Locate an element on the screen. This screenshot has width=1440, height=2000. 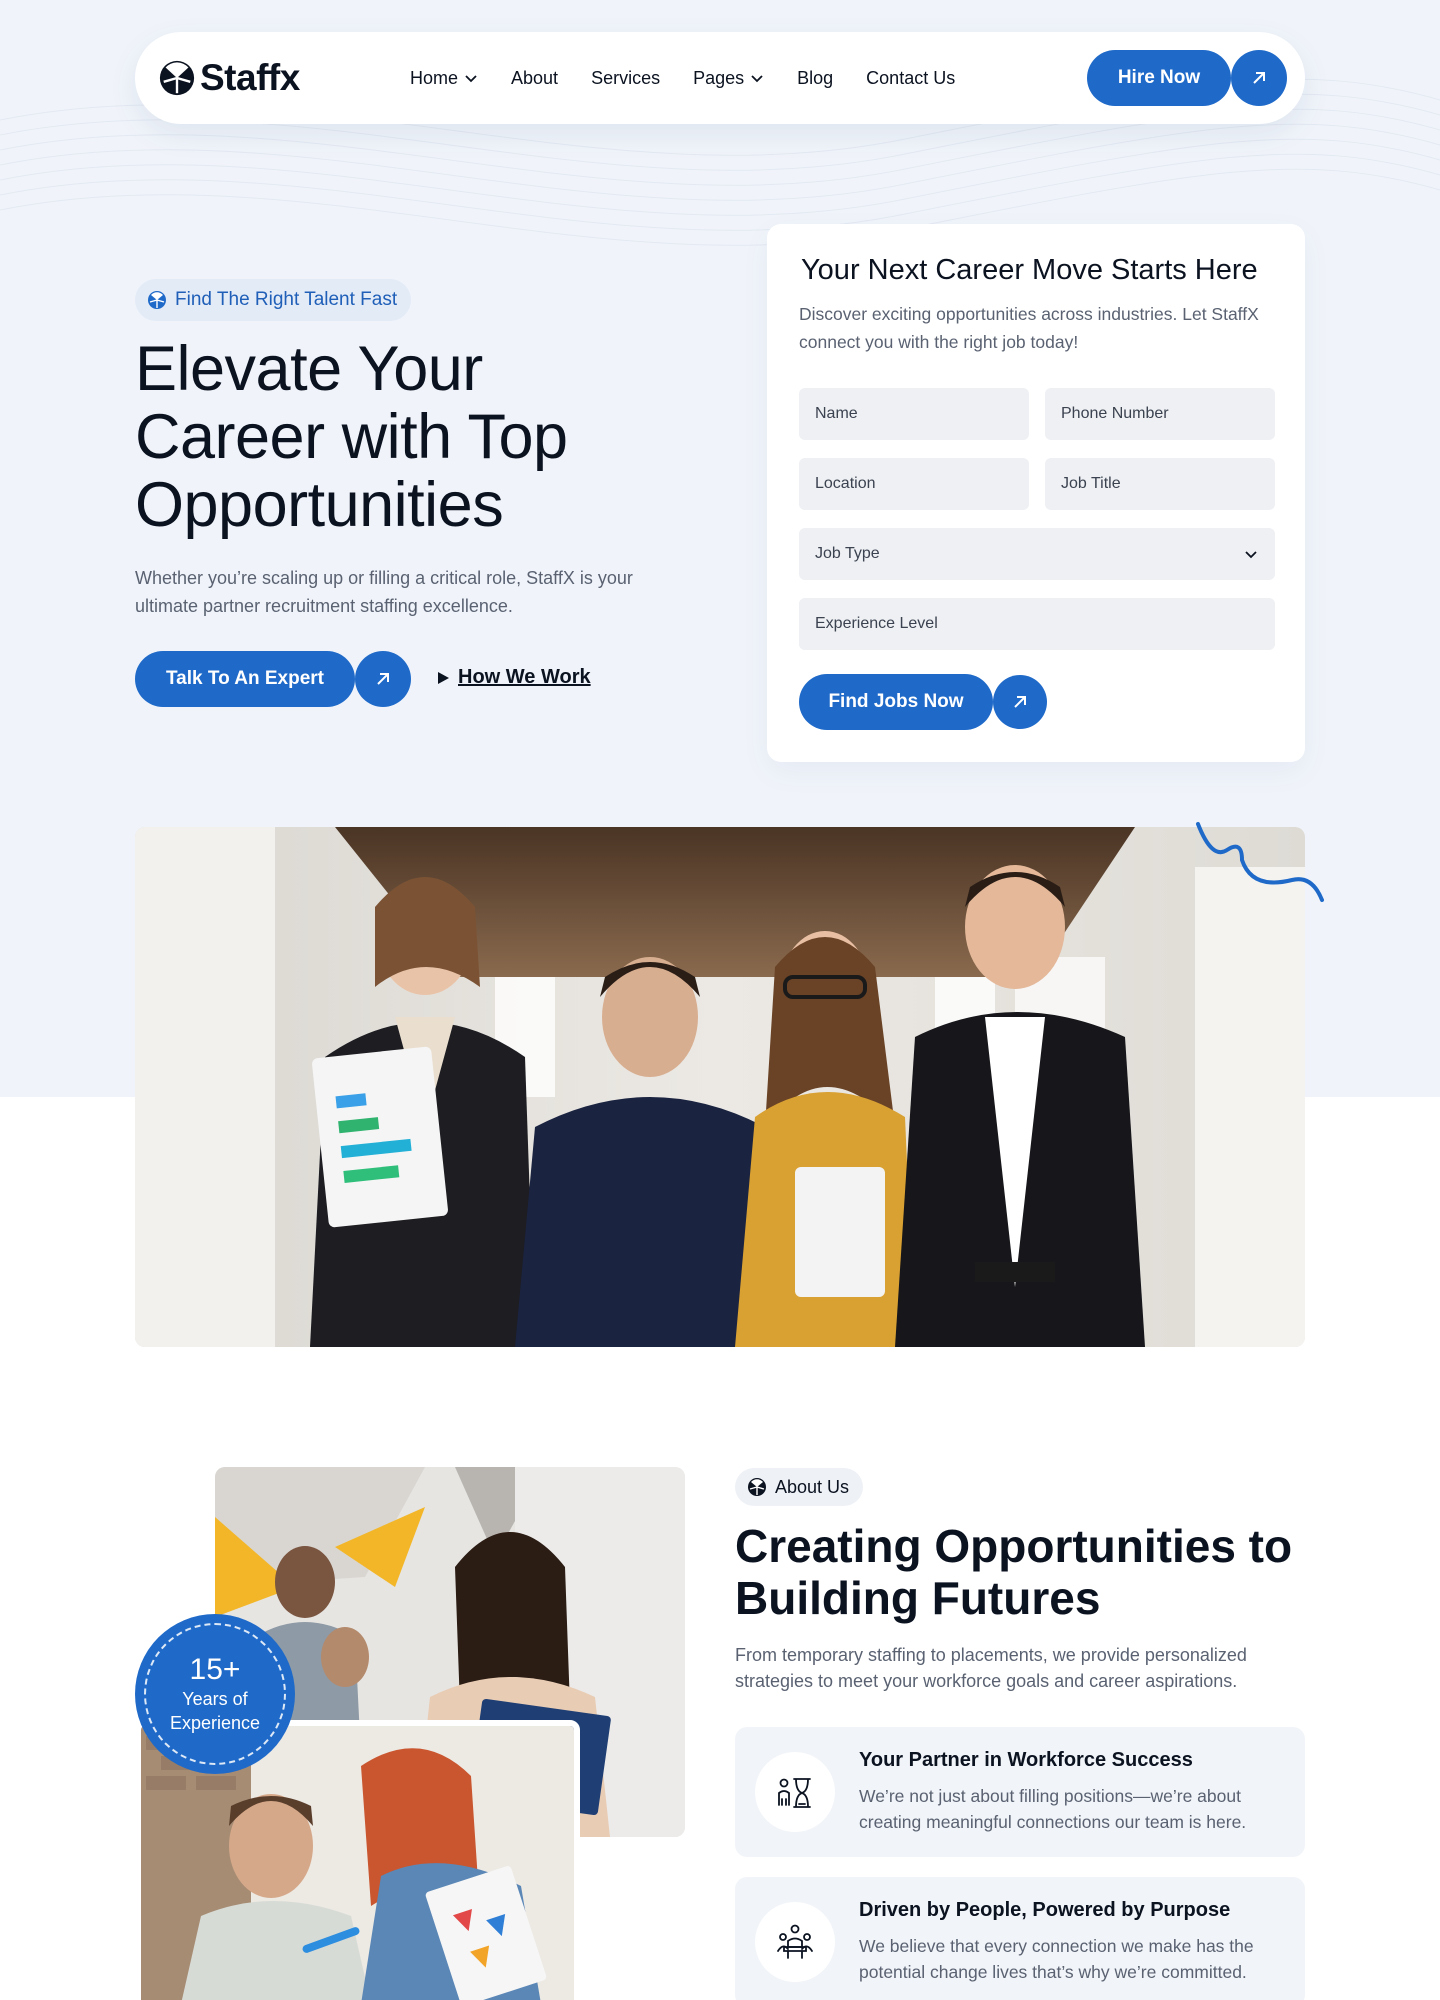
job-type-placeholder: Job Type is located at coordinates (847, 553).